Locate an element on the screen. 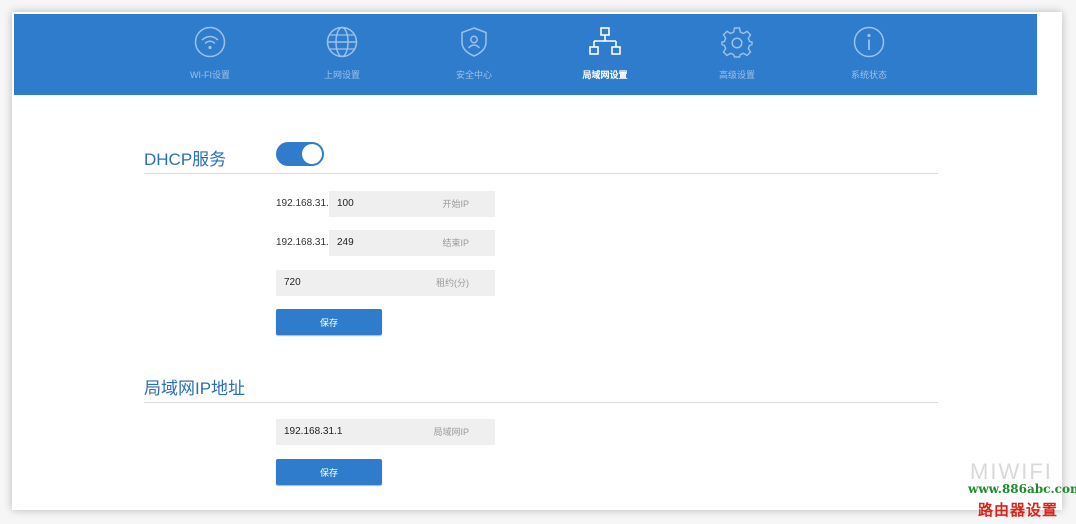 Image resolution: width=1076 pixels, height=524 pixels. watermark-site-name: 路由器设置 is located at coordinates (1018, 510).